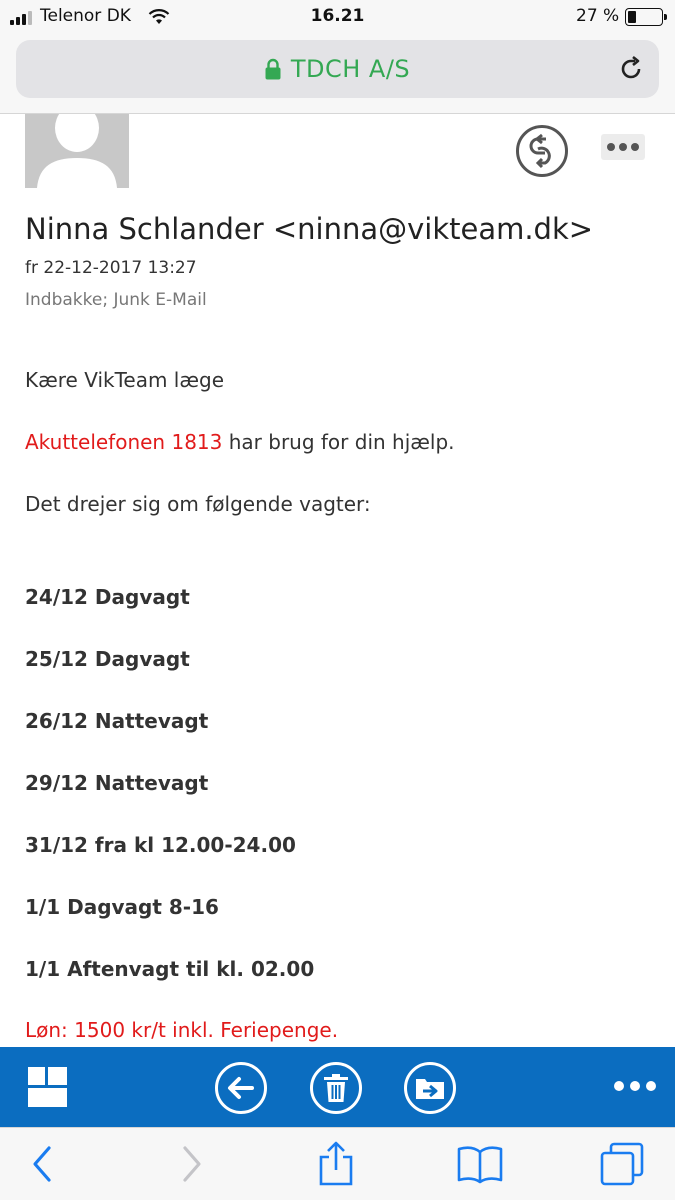  I want to click on lock-icon, so click(273, 69).